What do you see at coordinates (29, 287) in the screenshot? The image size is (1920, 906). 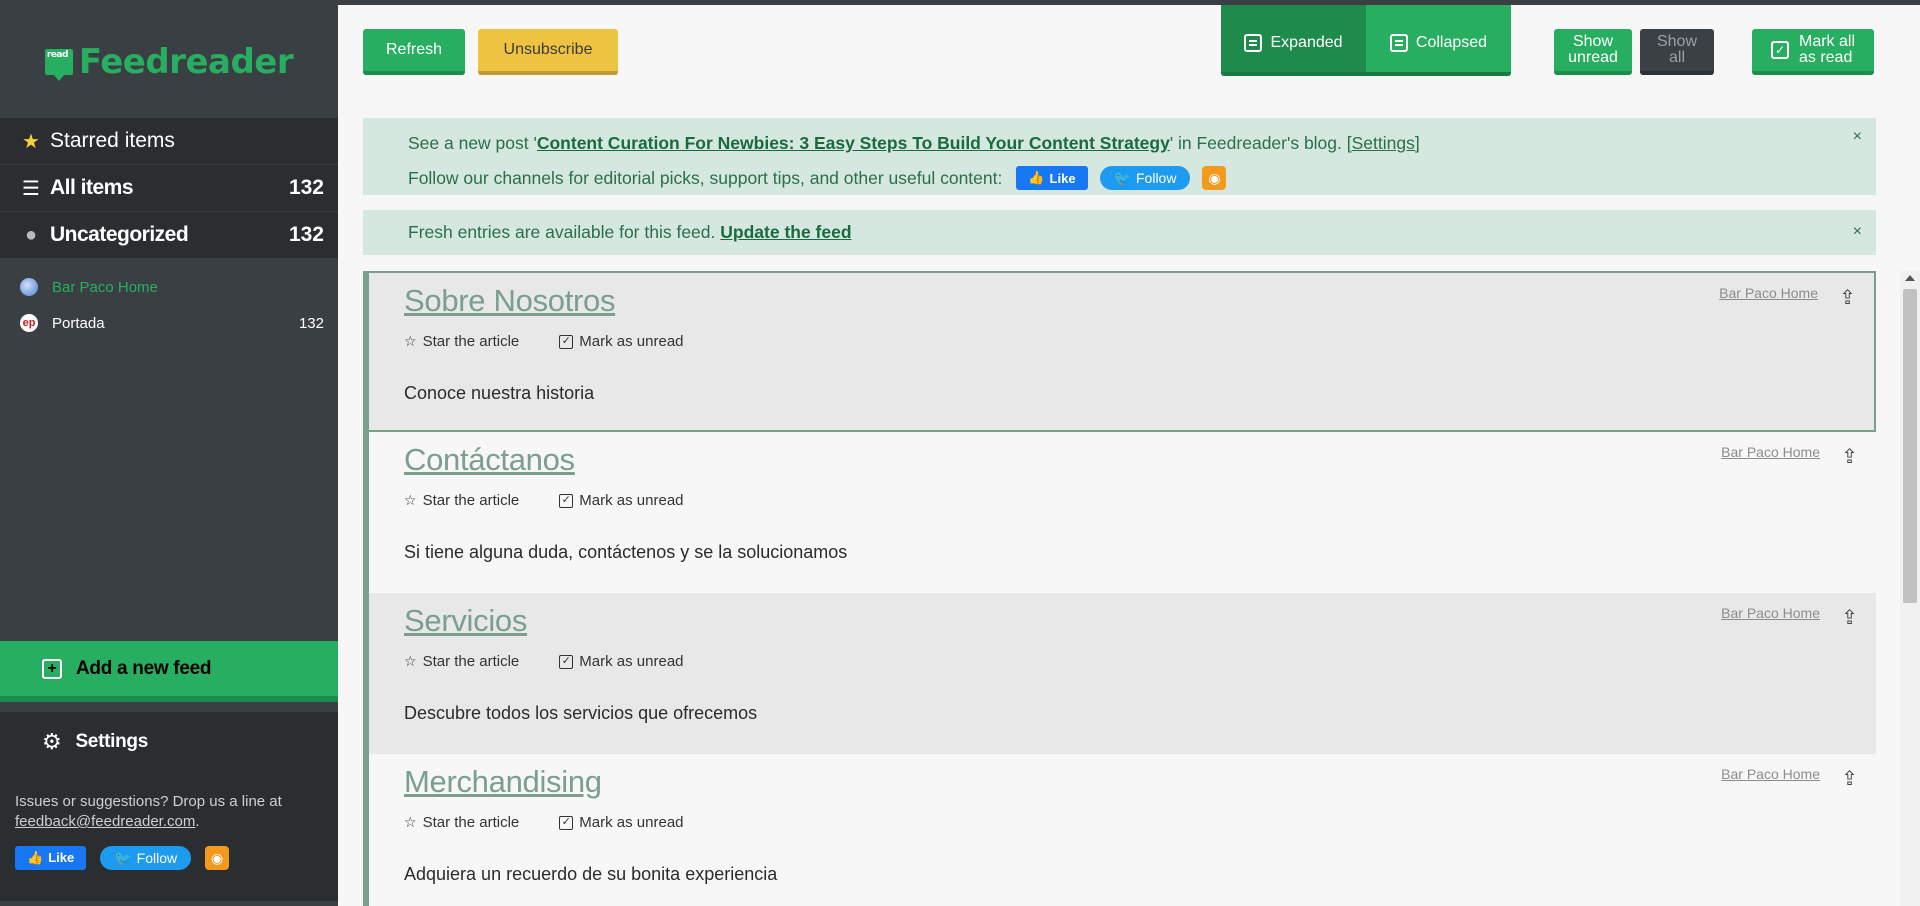 I see `globe-icon` at bounding box center [29, 287].